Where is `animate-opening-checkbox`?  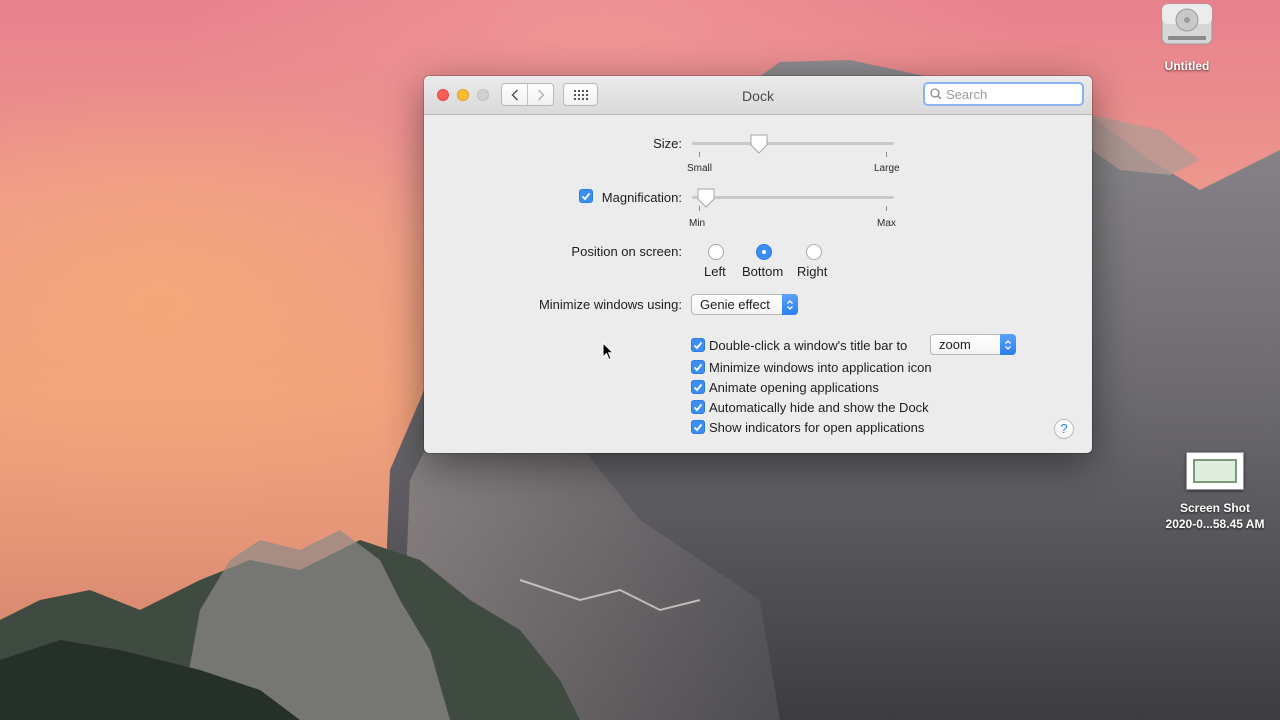 animate-opening-checkbox is located at coordinates (698, 387).